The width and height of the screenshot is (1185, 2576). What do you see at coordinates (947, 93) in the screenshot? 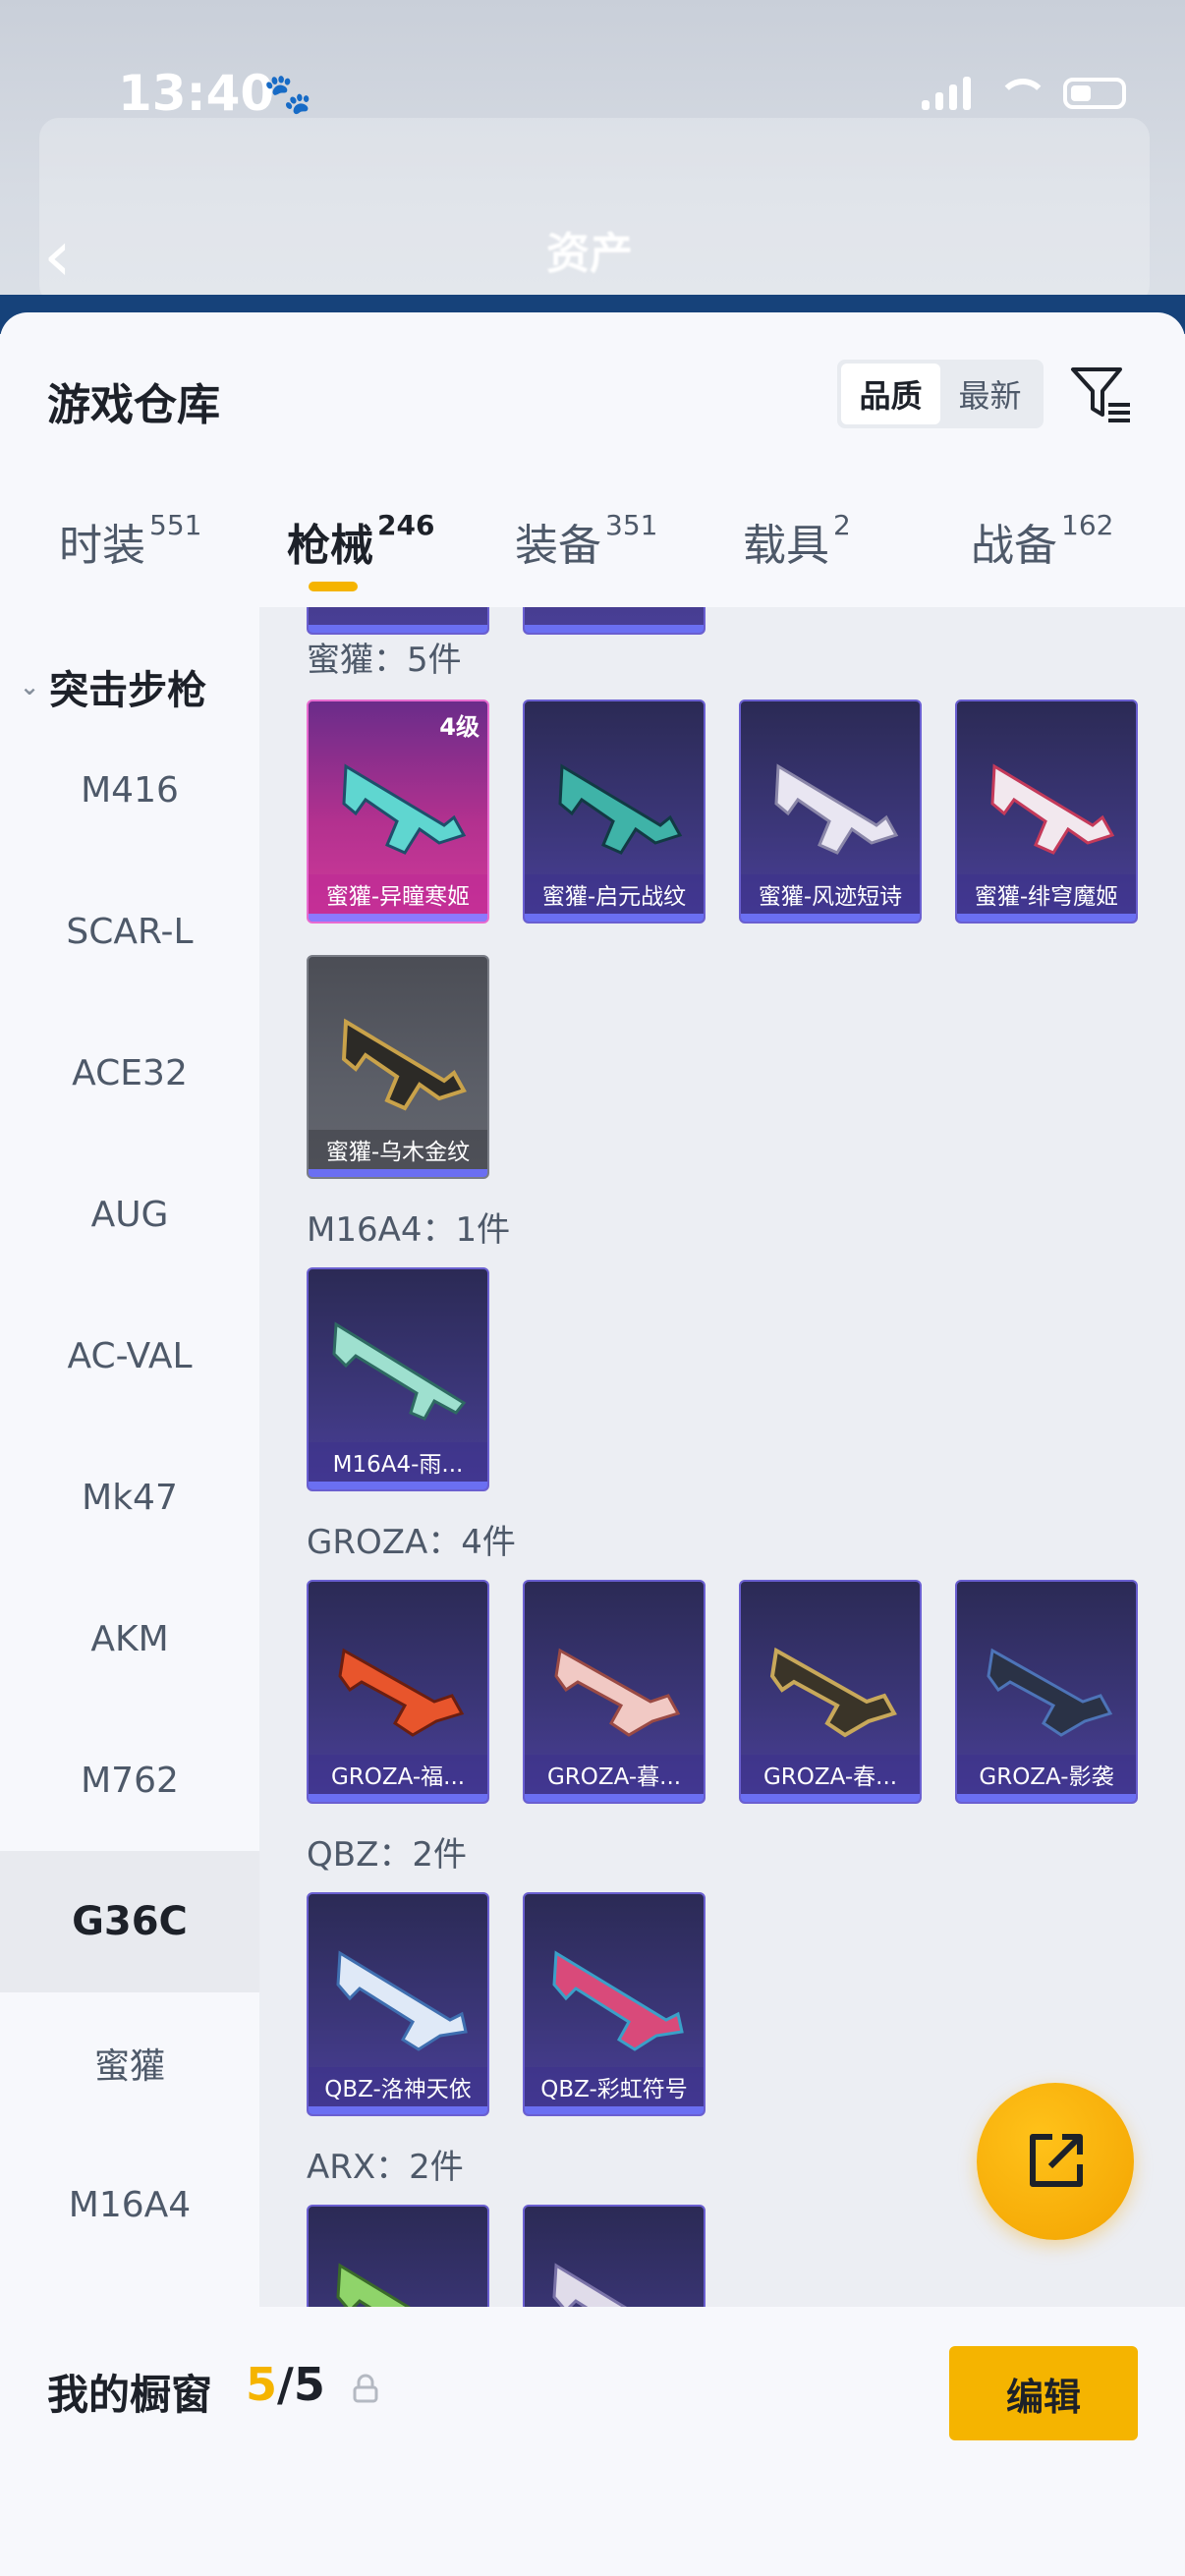
I see `signal-icon` at bounding box center [947, 93].